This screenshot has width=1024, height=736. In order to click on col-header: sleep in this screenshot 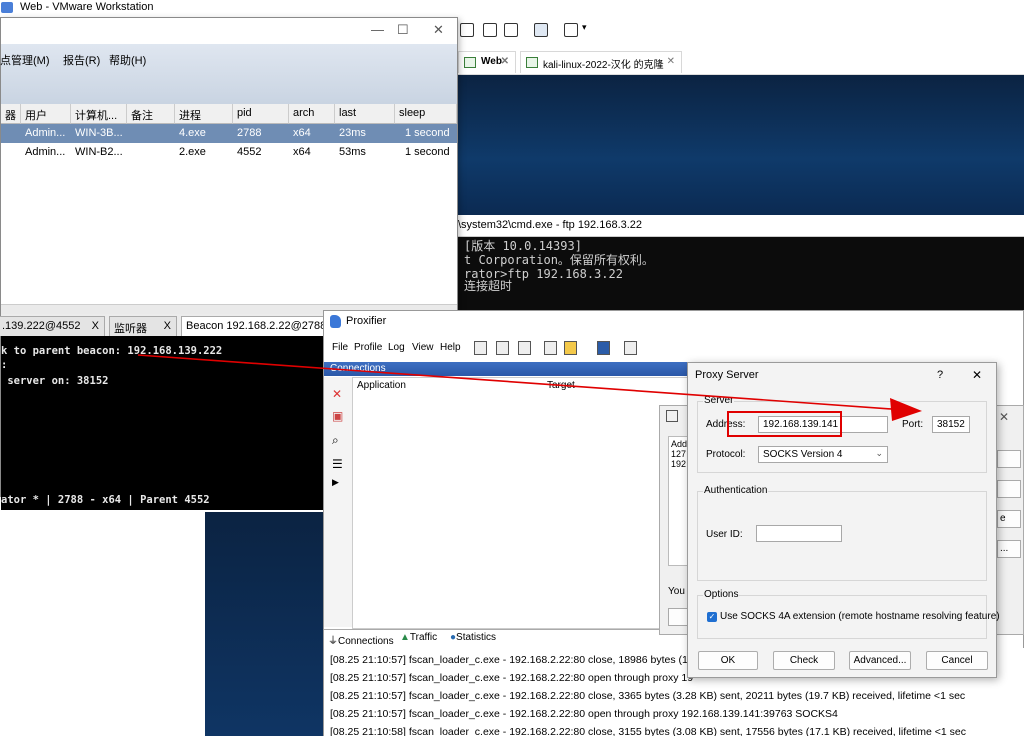, I will do `click(426, 114)`.